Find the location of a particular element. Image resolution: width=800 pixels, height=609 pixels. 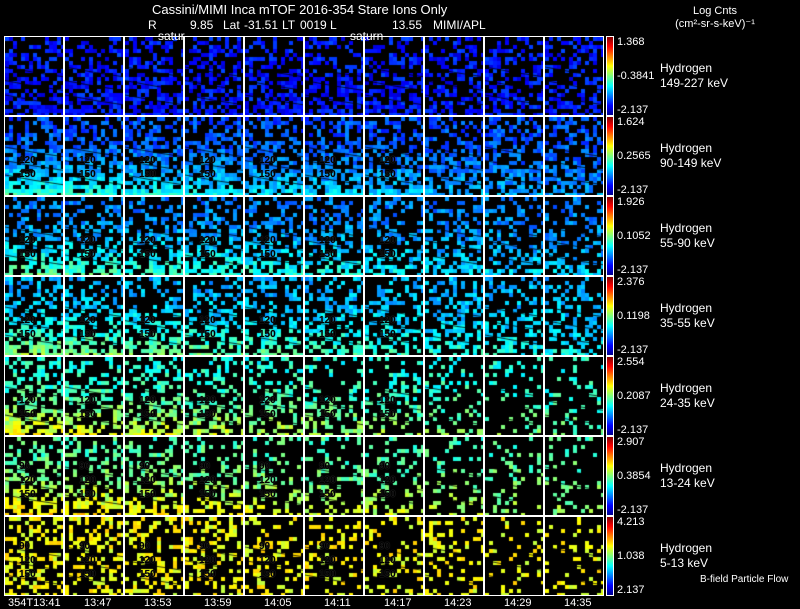

channel-label: Hydrogen 35-55 keV is located at coordinates (687, 316).